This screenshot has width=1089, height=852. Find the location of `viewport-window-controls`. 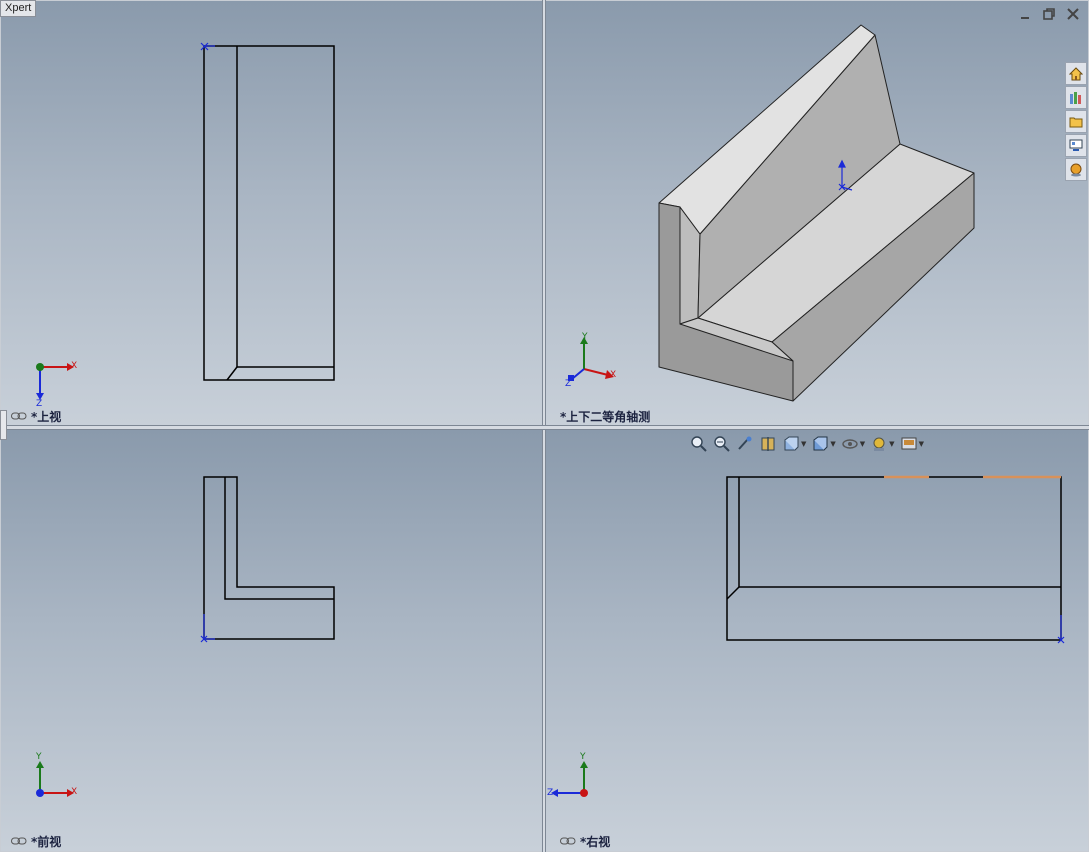

viewport-window-controls is located at coordinates (1049, 14).